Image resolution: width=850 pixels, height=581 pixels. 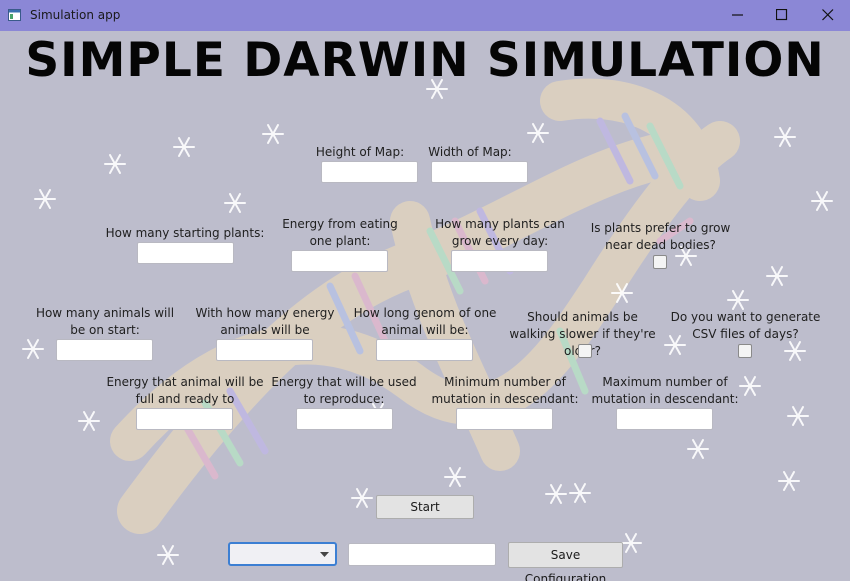 What do you see at coordinates (105, 321) in the screenshot?
I see `starting-animals-label: How many animals will be on start:` at bounding box center [105, 321].